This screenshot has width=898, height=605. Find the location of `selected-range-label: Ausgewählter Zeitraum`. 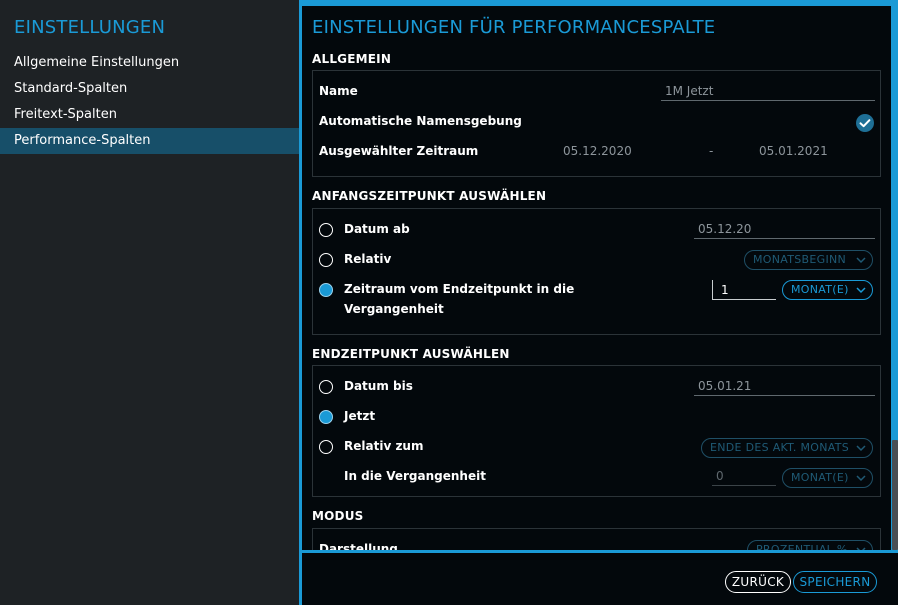

selected-range-label: Ausgewählter Zeitraum is located at coordinates (399, 151).